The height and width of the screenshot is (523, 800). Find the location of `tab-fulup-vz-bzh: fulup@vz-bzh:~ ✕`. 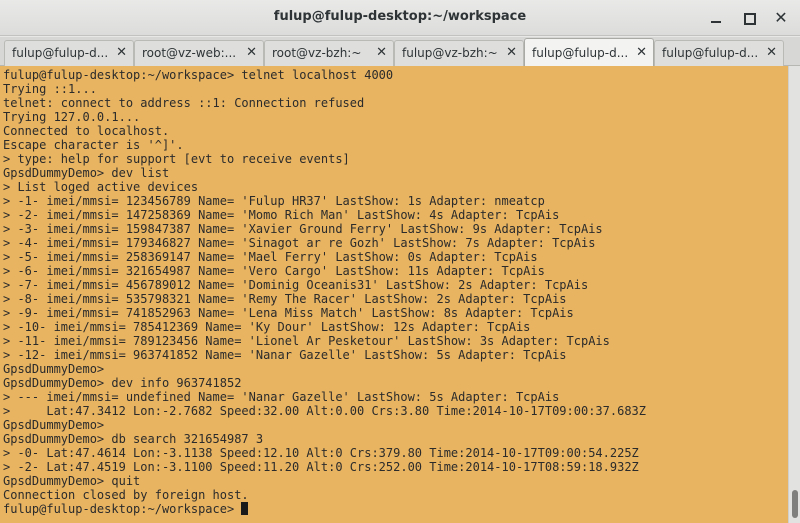

tab-fulup-vz-bzh: fulup@vz-bzh:~ ✕ is located at coordinates (459, 53).